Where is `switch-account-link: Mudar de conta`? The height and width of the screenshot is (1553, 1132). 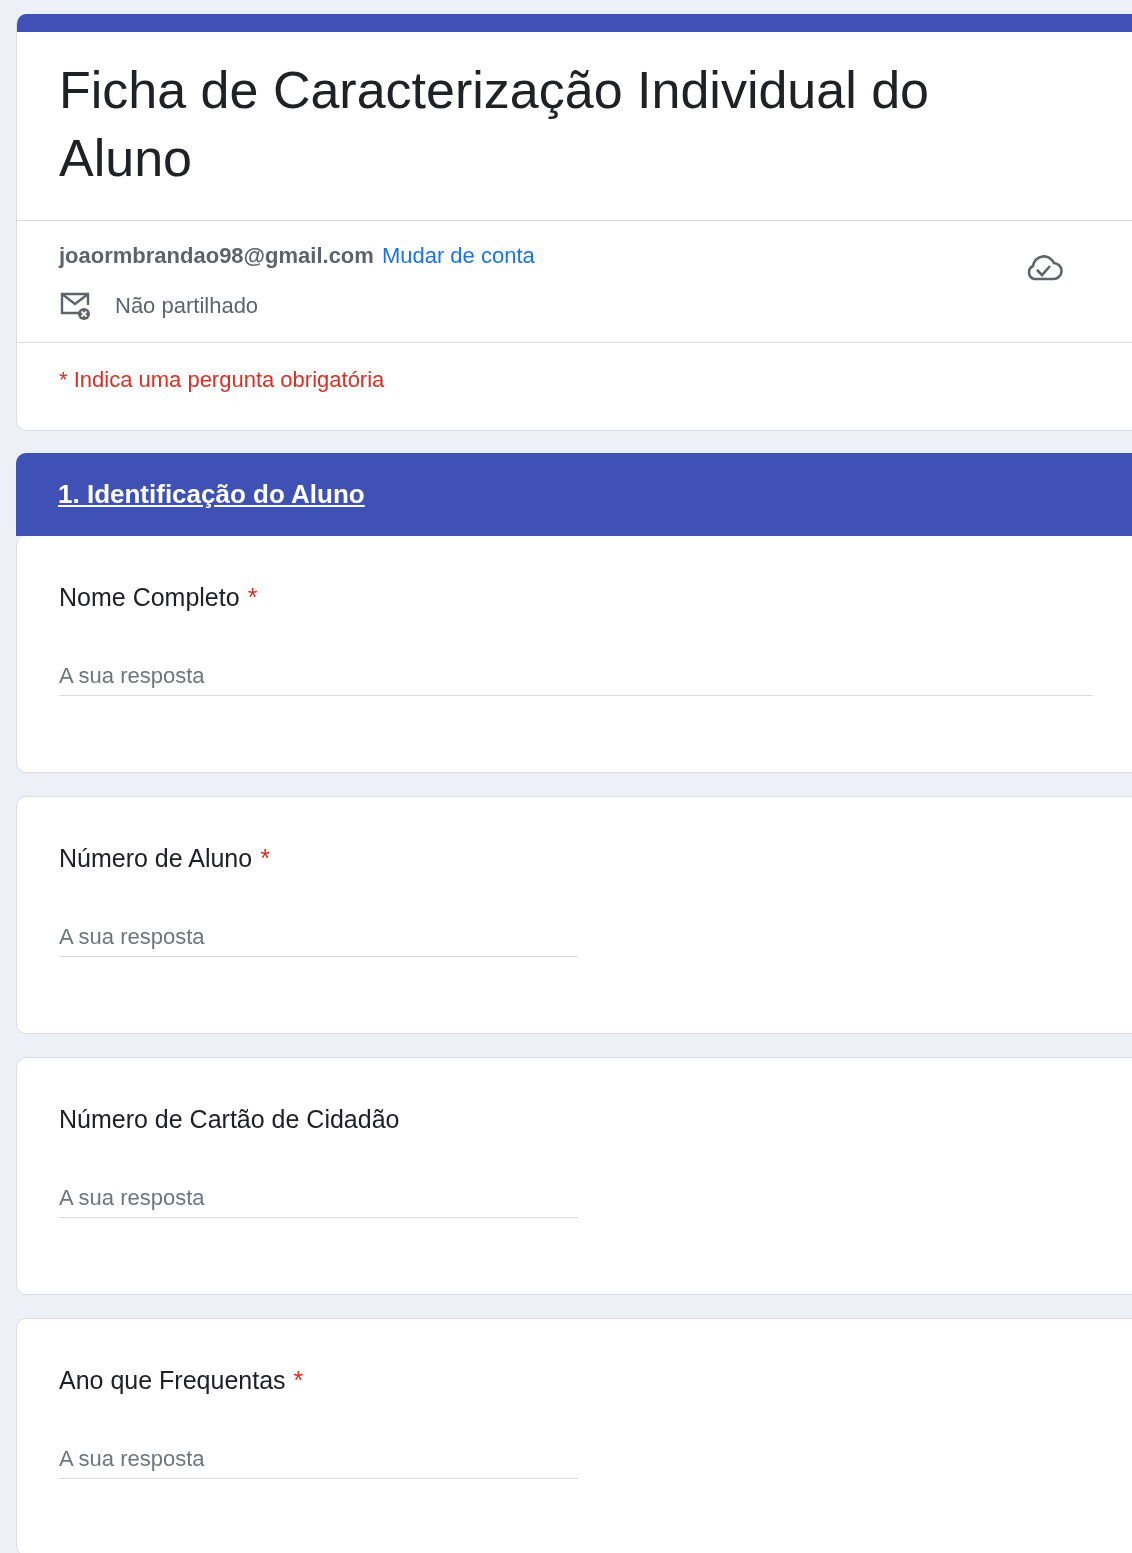
switch-account-link: Mudar de conta is located at coordinates (458, 256).